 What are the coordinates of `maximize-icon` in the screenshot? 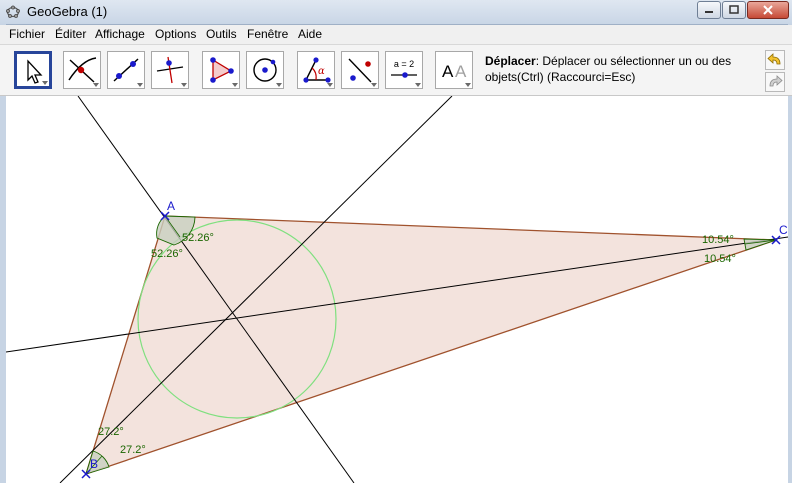 It's located at (734, 9).